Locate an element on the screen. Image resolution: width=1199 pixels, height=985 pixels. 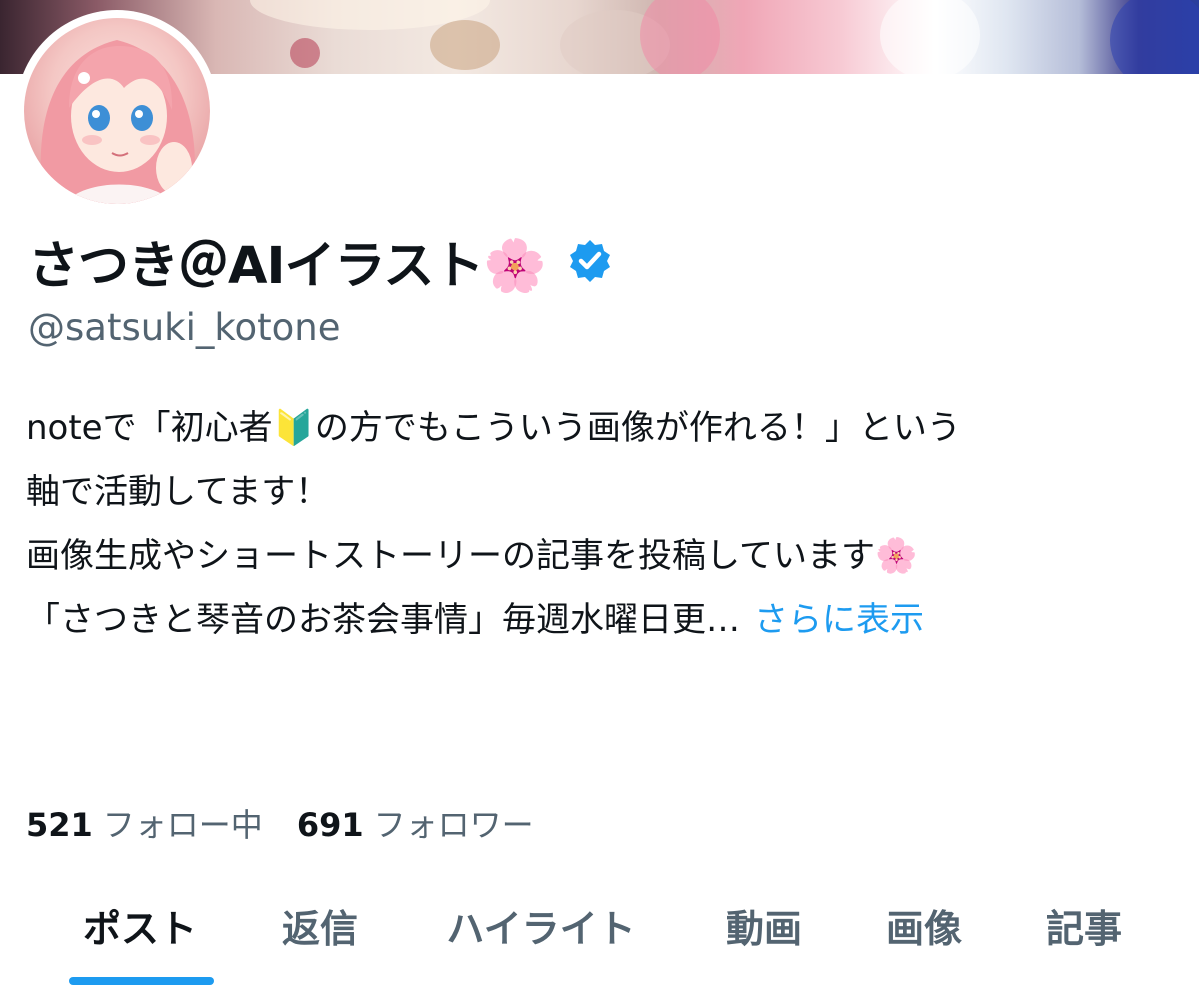
followers-count: 691 is located at coordinates (330, 825).